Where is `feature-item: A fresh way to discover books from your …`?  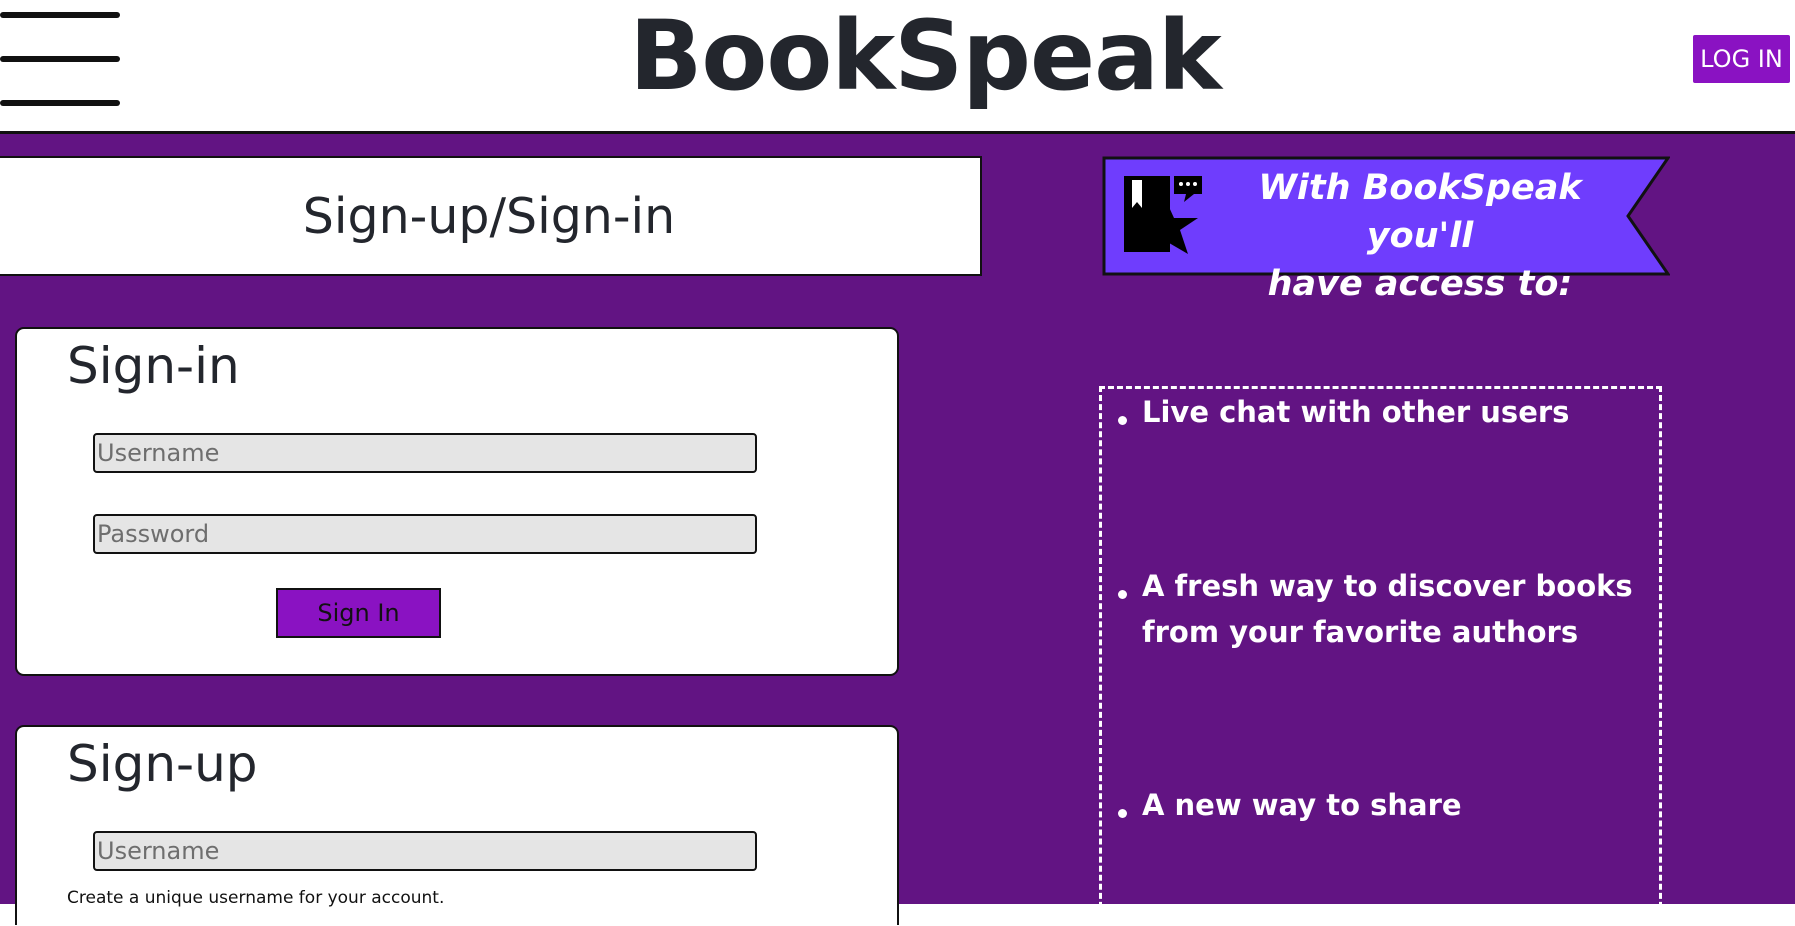 feature-item: A fresh way to discover books from your … is located at coordinates (1387, 609).